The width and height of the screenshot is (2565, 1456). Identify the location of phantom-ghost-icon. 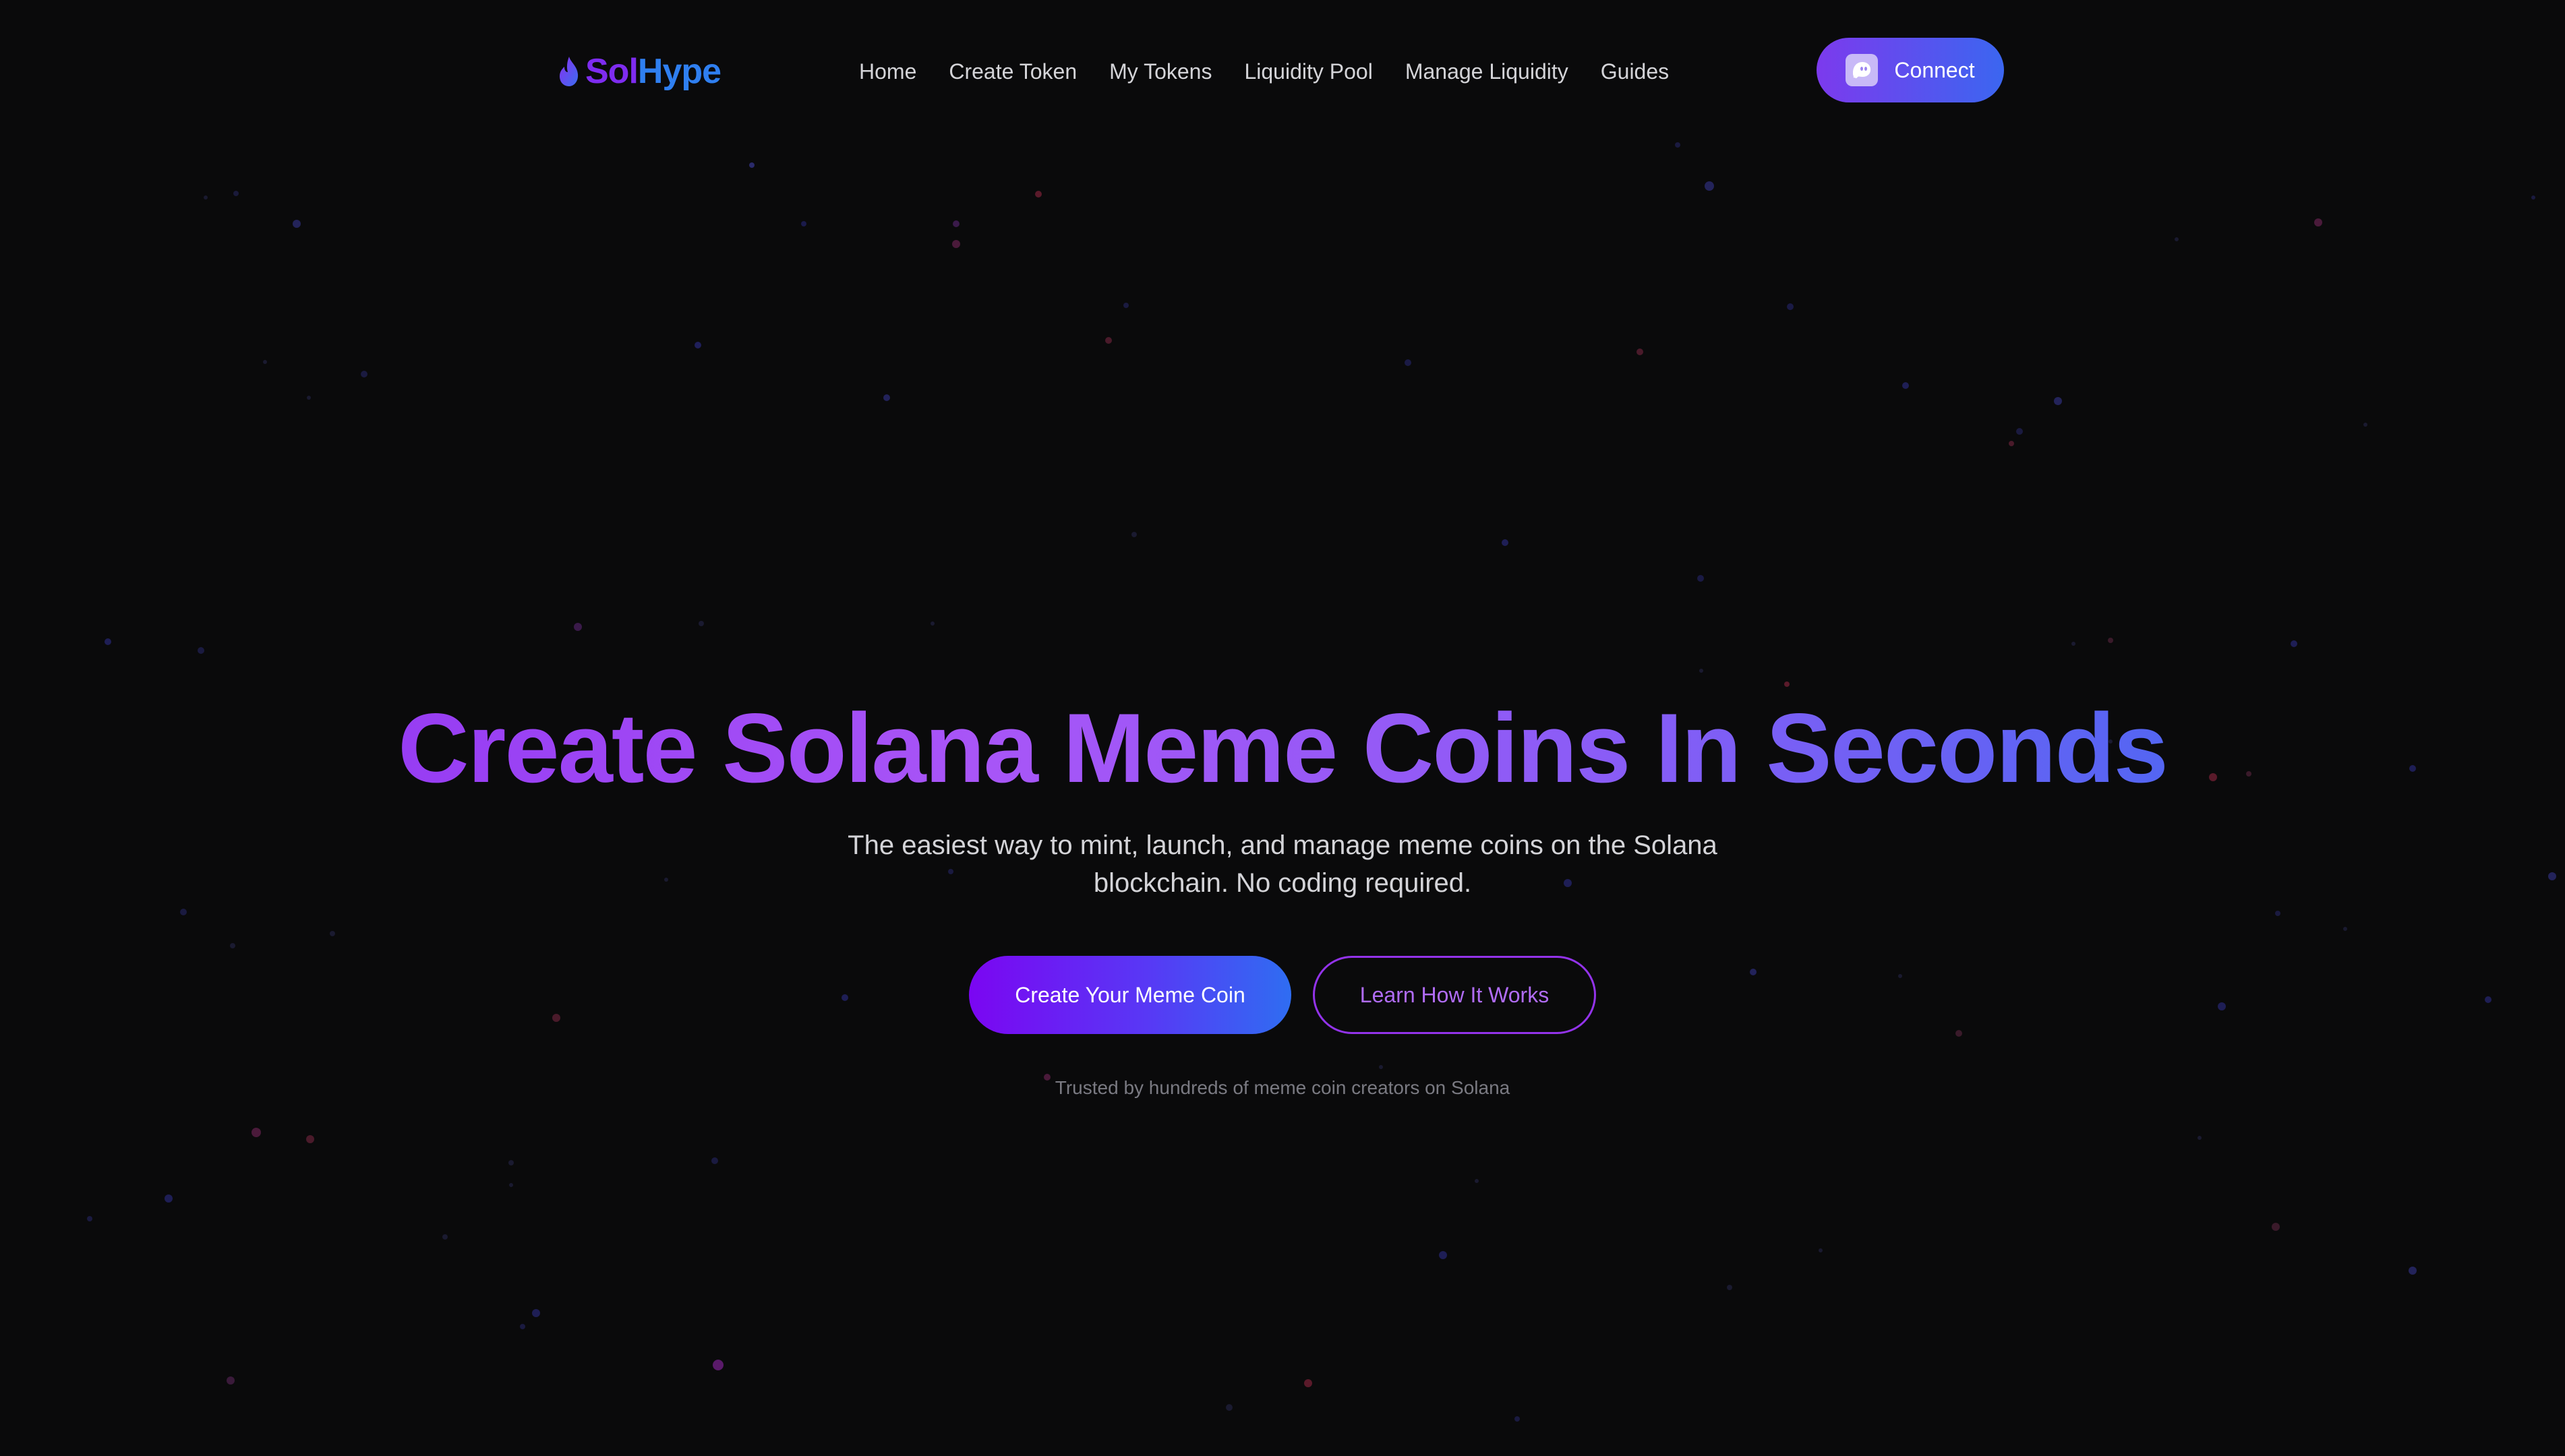
(1863, 70).